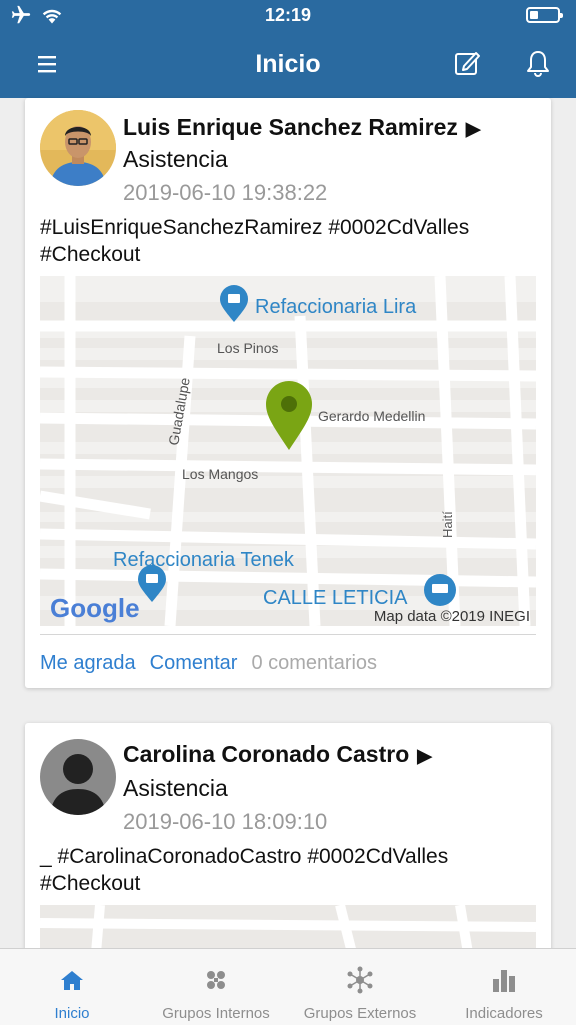 This screenshot has width=576, height=1025. Describe the element at coordinates (204, 560) in the screenshot. I see `map-label-poi-2: Refaccionaria Tenek` at that location.